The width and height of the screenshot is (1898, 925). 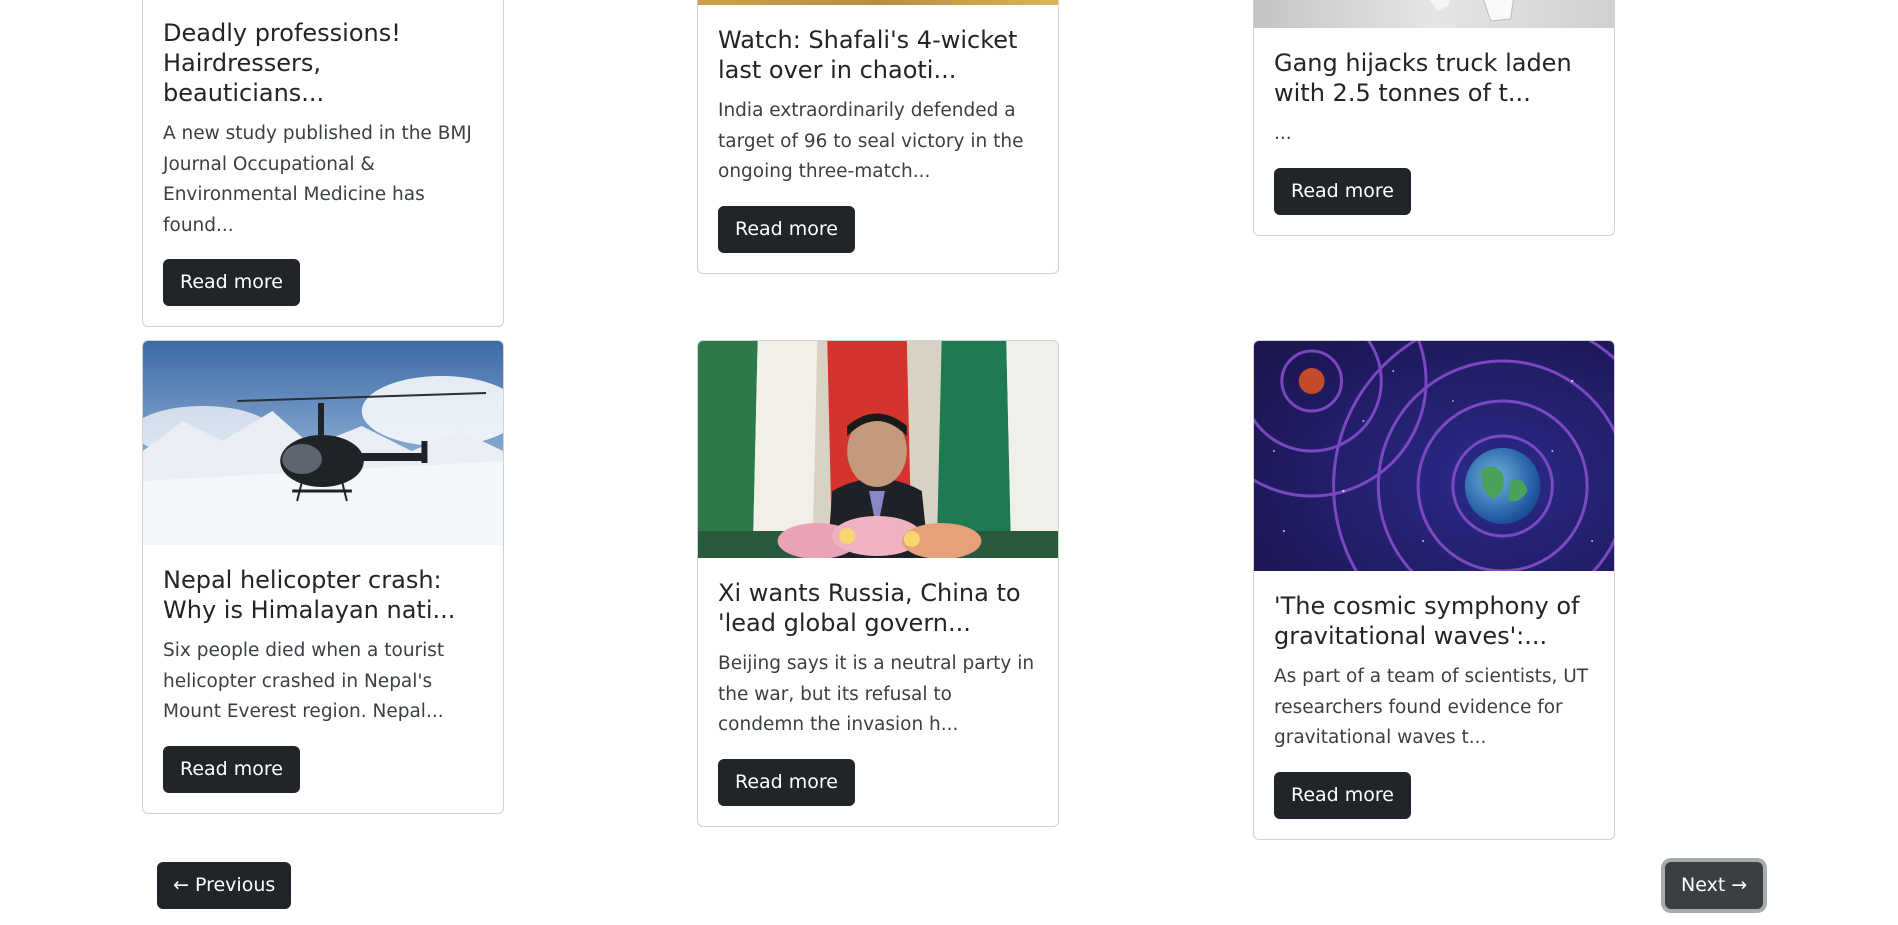 I want to click on xi-jinping-image, so click(x=878, y=449).